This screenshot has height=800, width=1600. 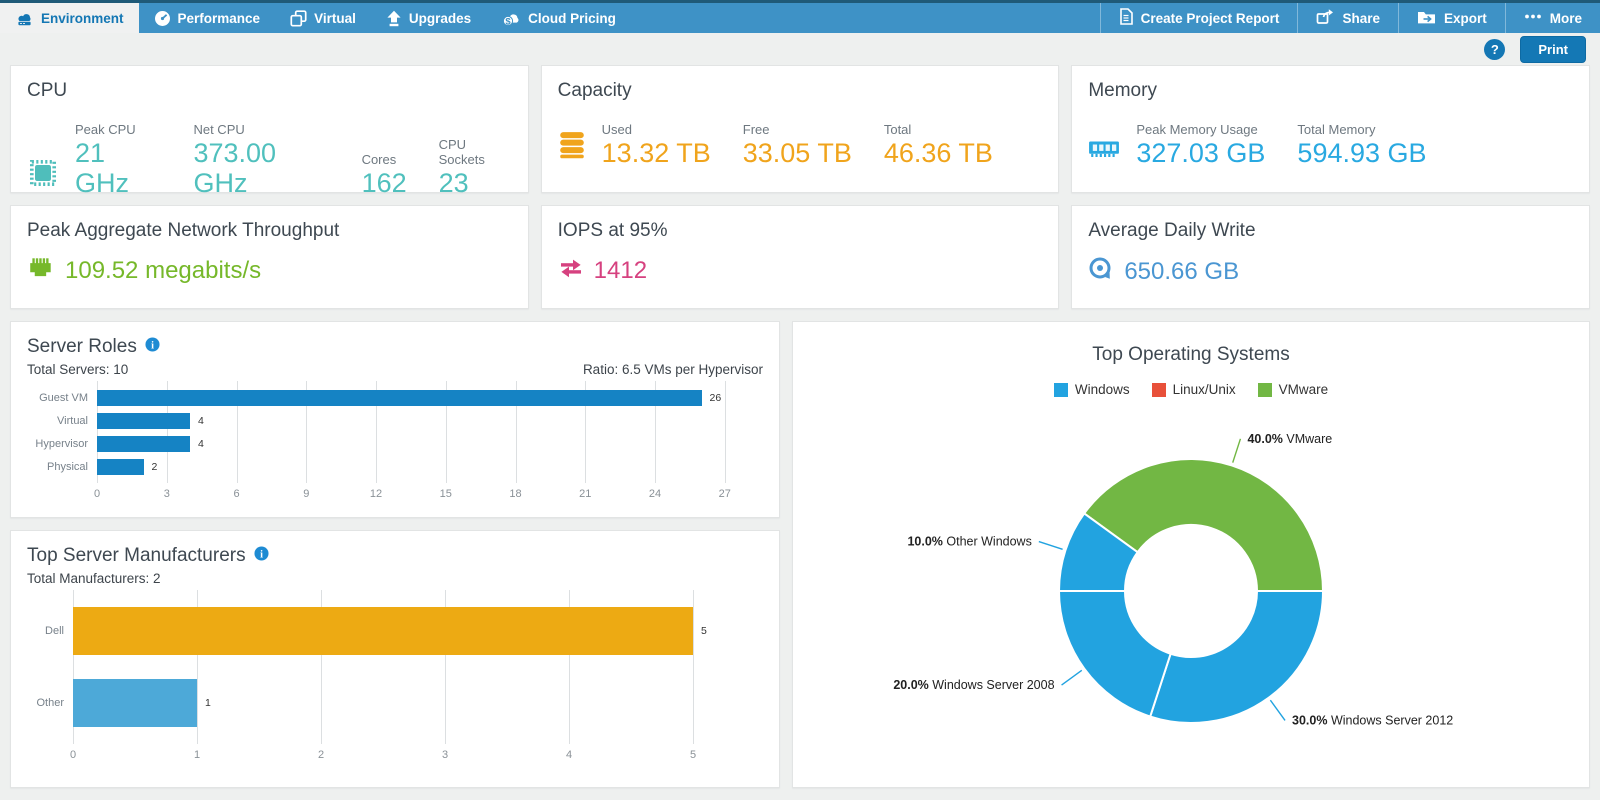 What do you see at coordinates (383, 631) in the screenshot?
I see `bar-dell` at bounding box center [383, 631].